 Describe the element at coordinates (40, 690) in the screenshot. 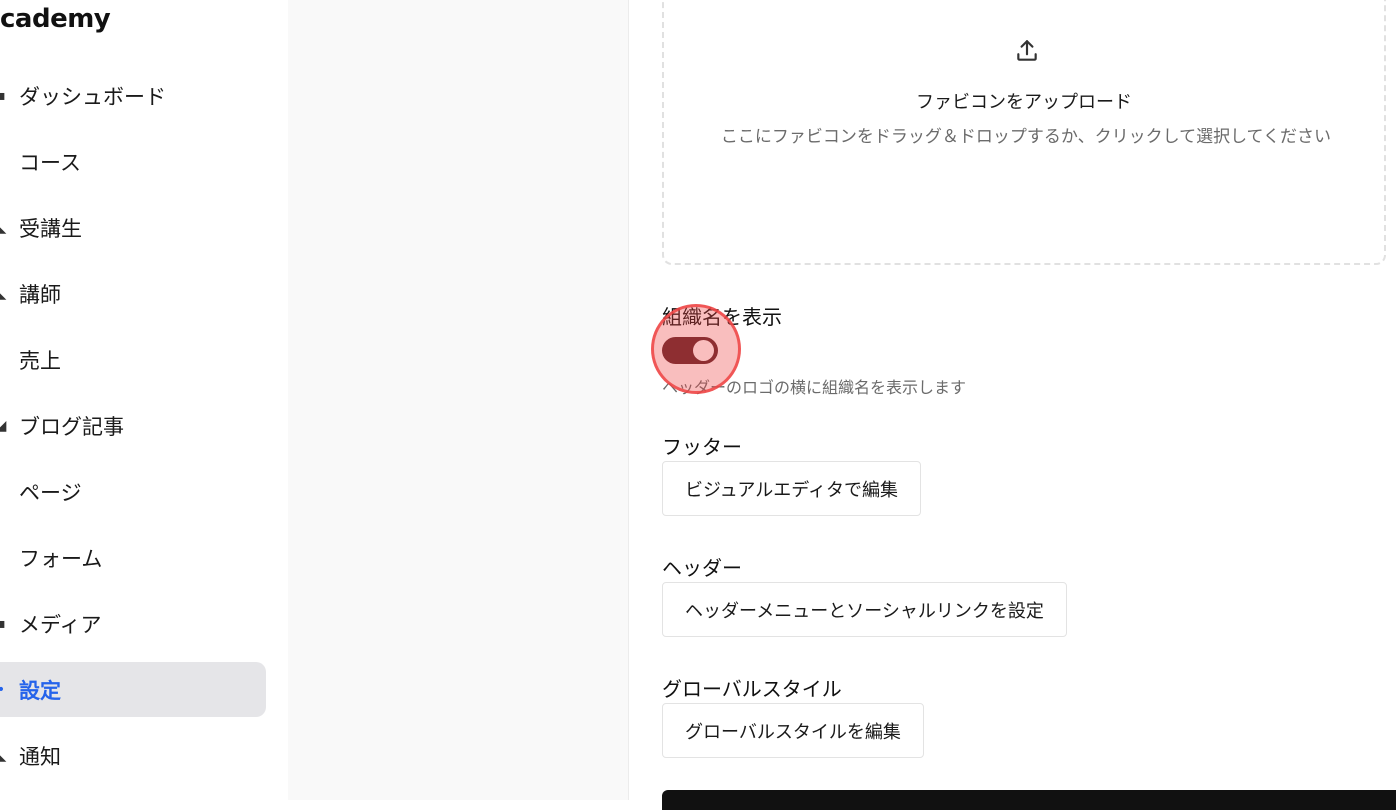

I see `sidebar-item-label: 設定` at that location.